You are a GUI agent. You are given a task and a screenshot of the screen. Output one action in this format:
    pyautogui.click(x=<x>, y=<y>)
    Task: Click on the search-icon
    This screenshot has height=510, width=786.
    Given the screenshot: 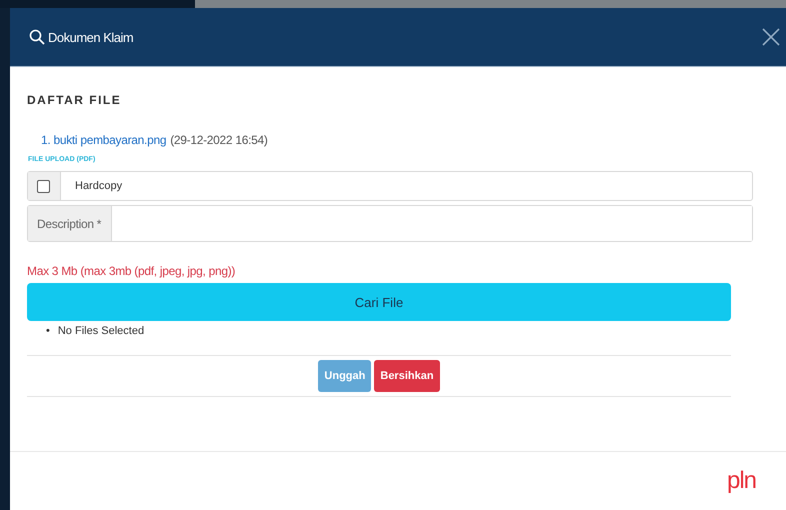 What is the action you would take?
    pyautogui.click(x=37, y=37)
    